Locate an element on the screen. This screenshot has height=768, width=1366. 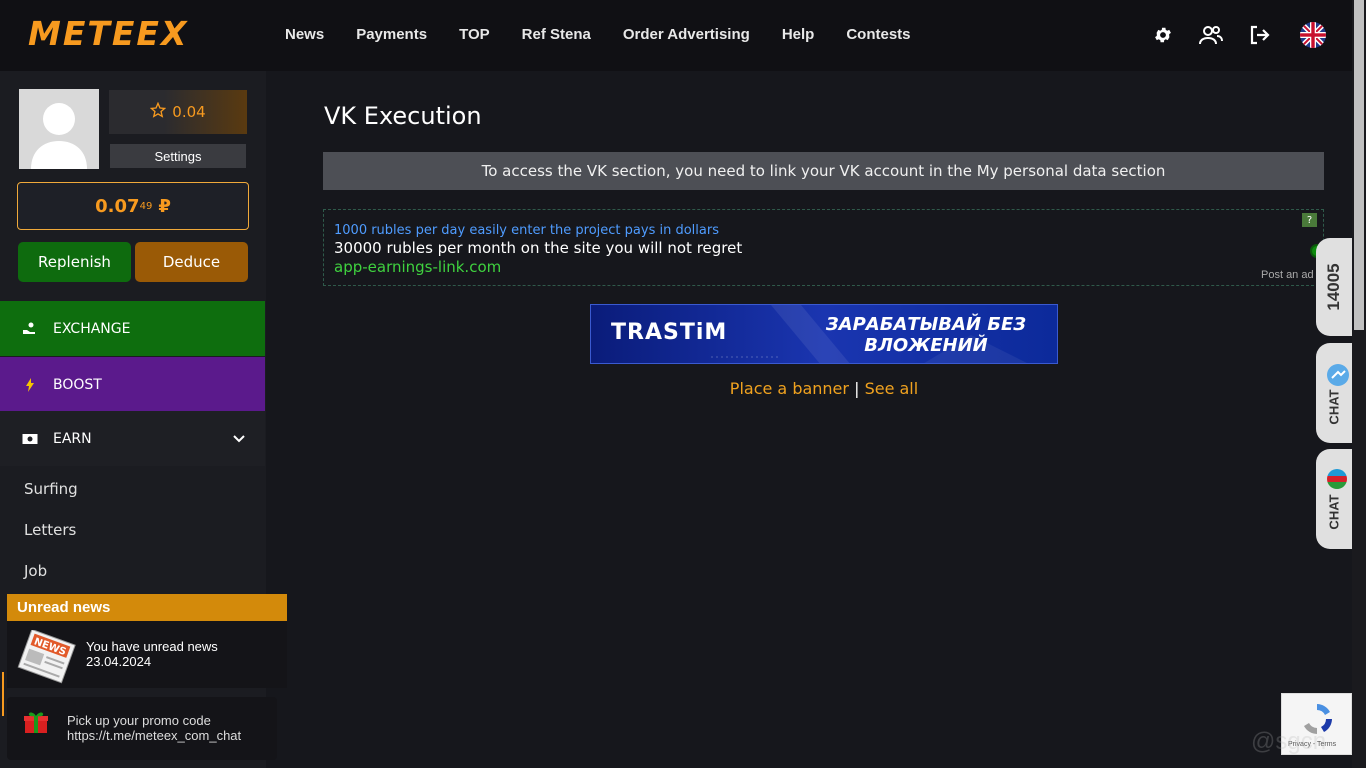
divider is located at coordinates (3, 694).